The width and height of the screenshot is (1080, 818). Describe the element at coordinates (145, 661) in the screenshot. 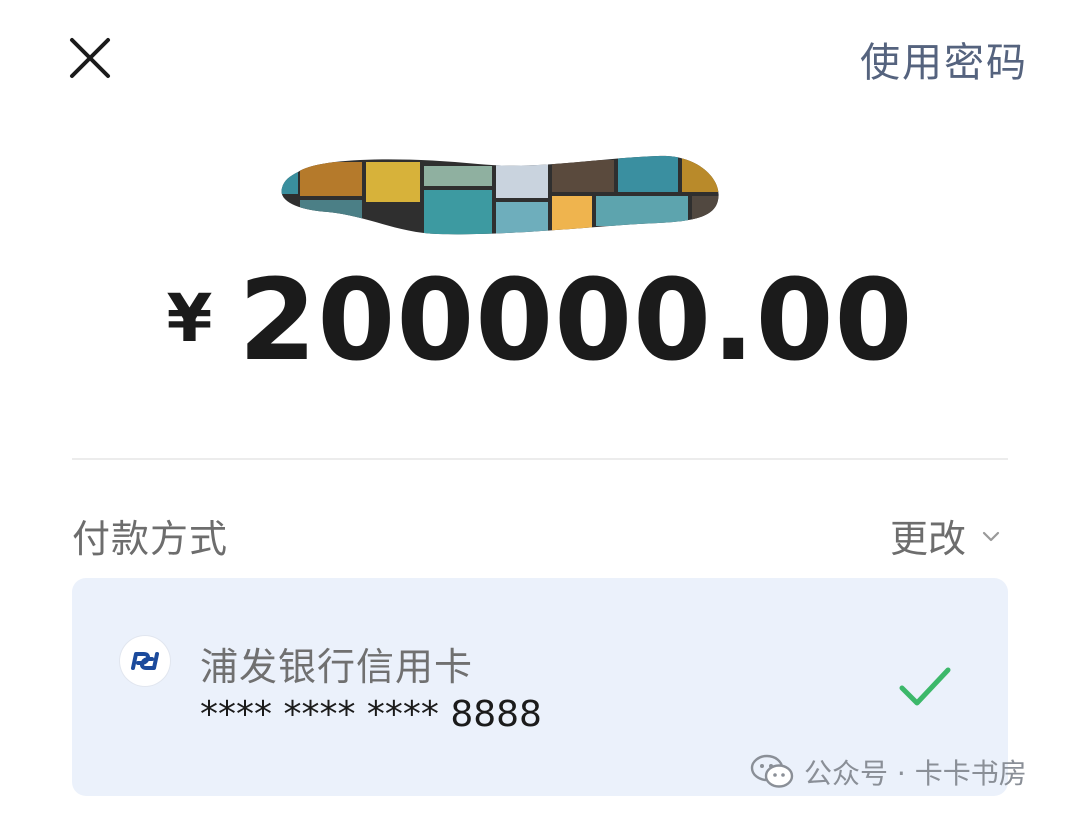

I see `spdb-bank-logo-icon` at that location.